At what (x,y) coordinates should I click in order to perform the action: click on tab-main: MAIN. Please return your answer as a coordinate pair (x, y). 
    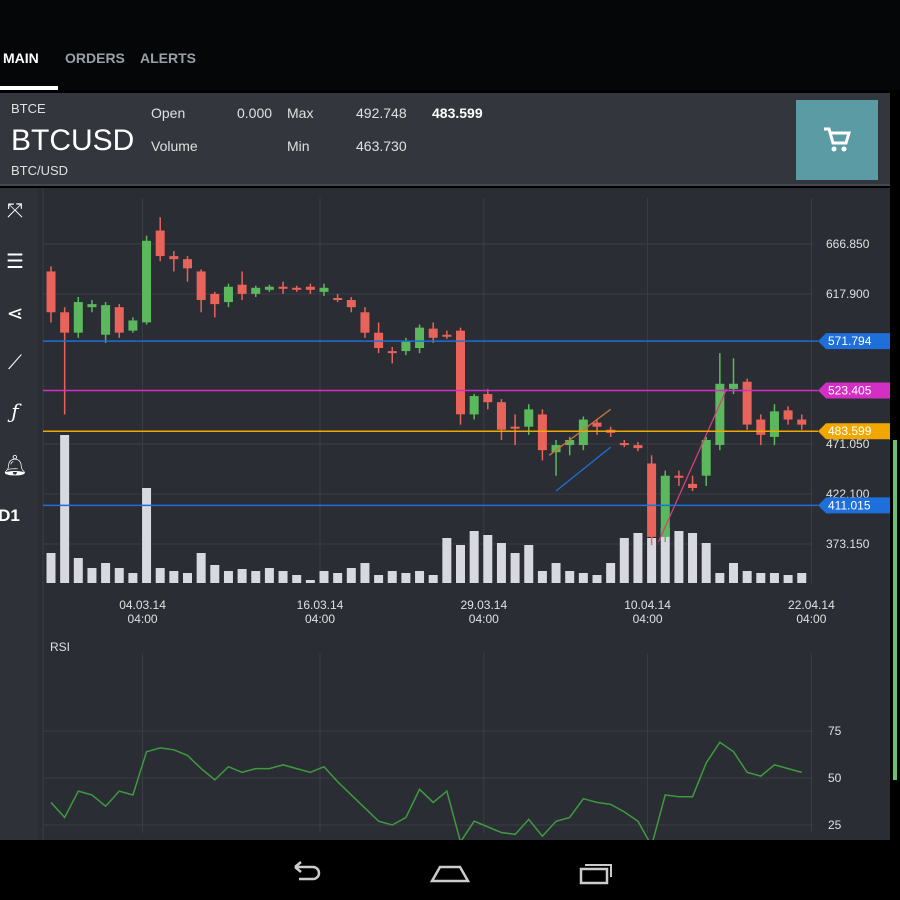
    Looking at the image, I should click on (21, 58).